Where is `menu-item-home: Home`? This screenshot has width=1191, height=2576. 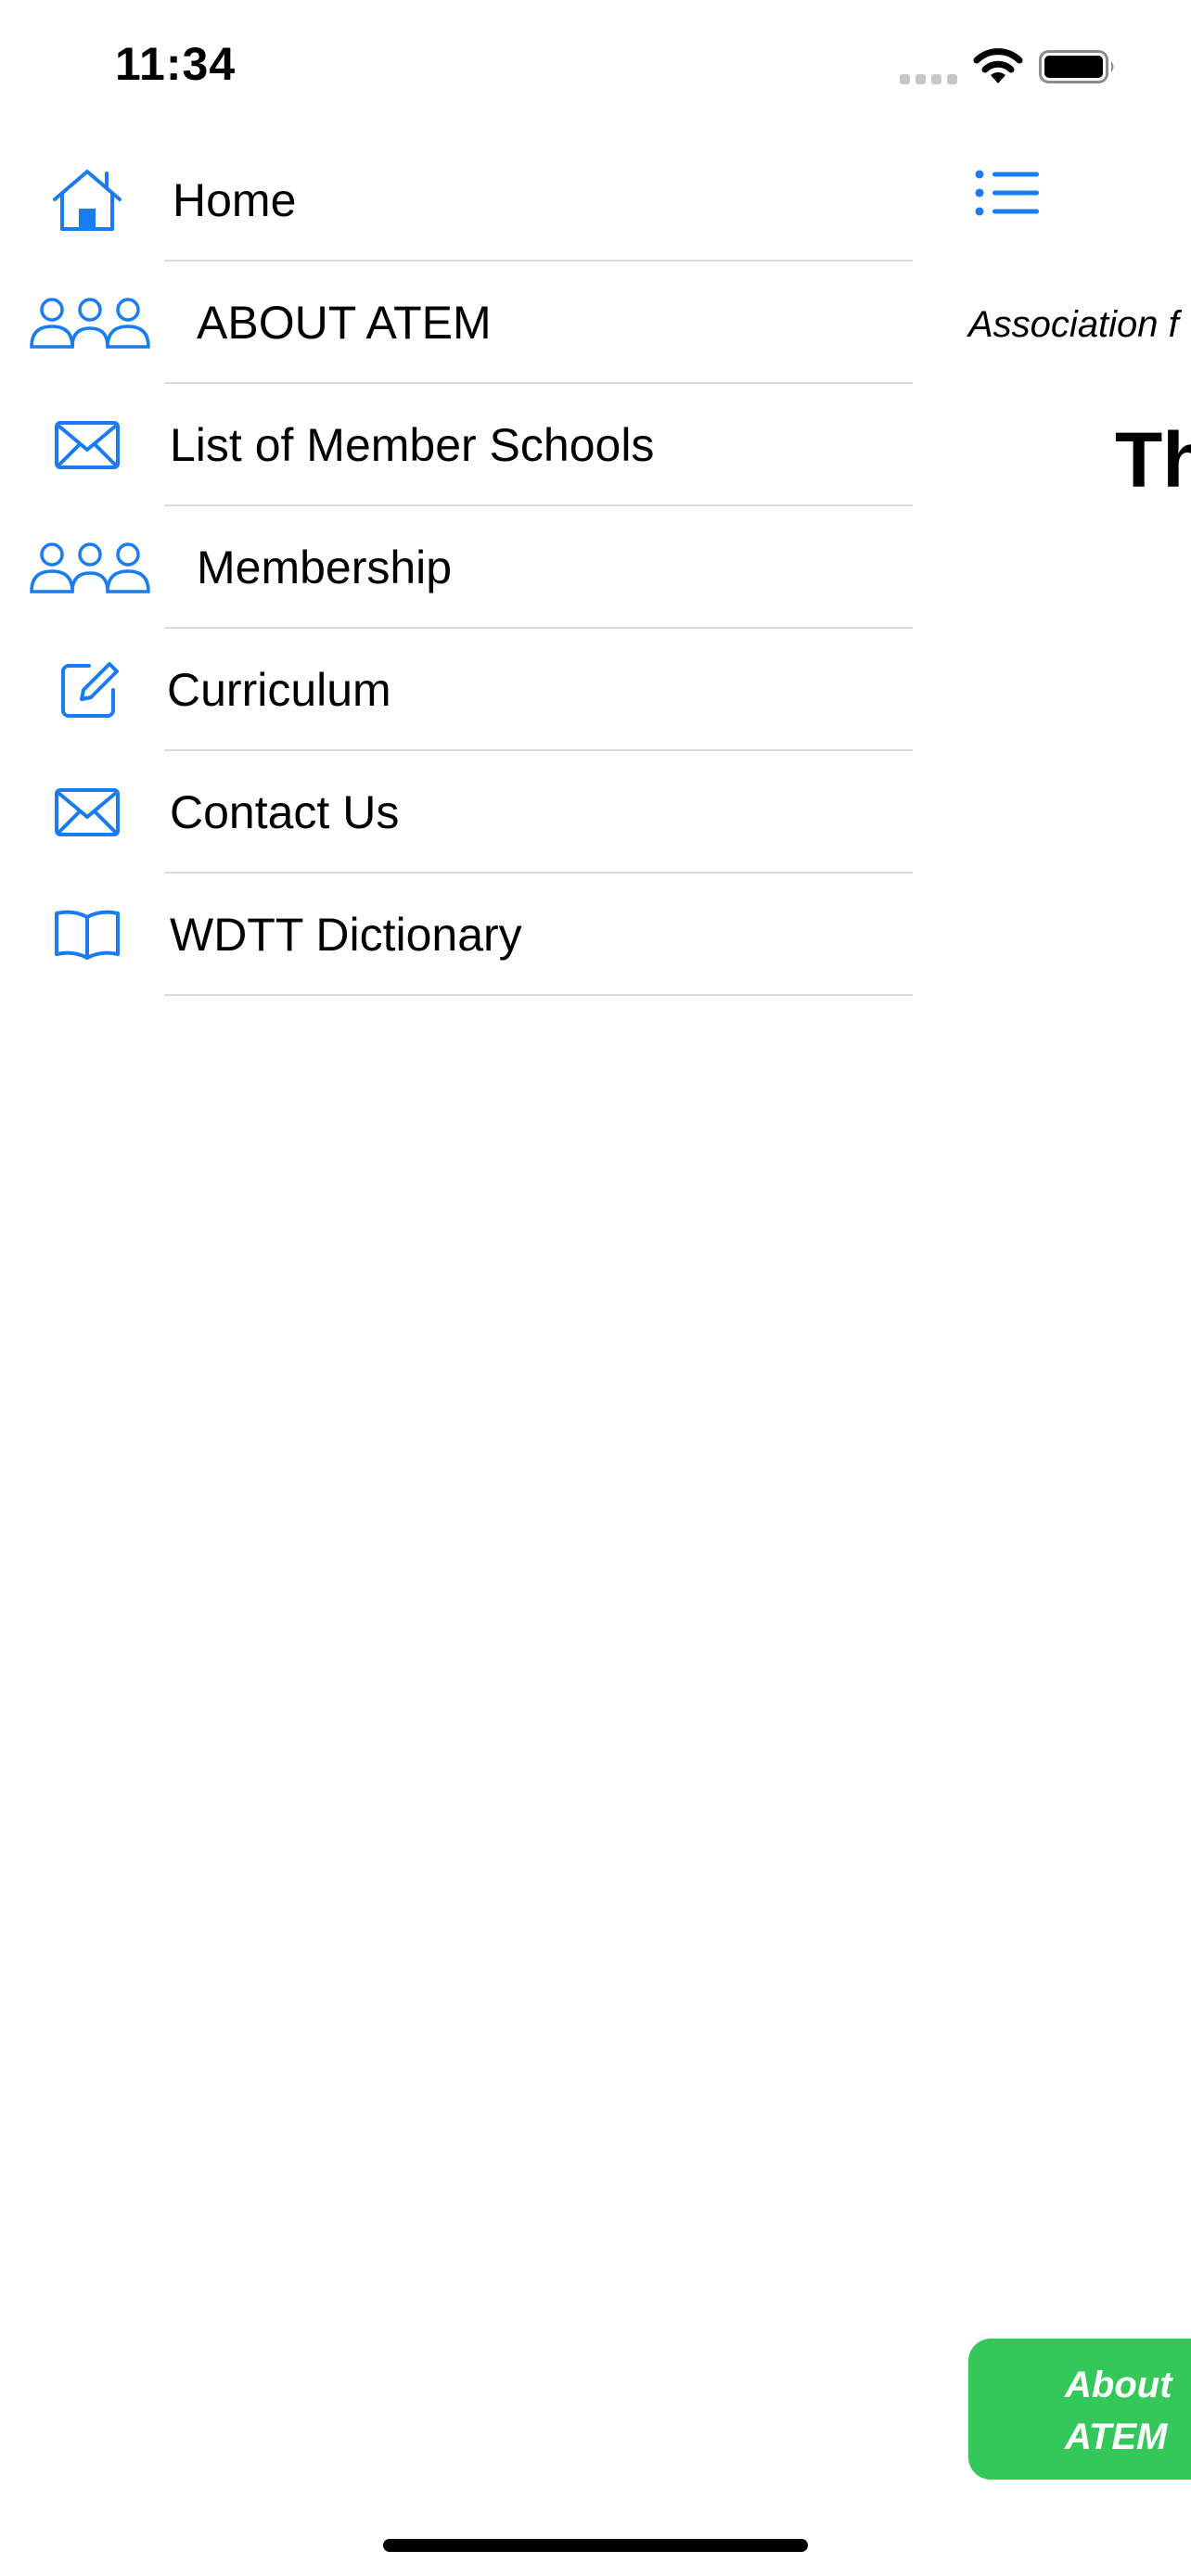 menu-item-home: Home is located at coordinates (456, 200).